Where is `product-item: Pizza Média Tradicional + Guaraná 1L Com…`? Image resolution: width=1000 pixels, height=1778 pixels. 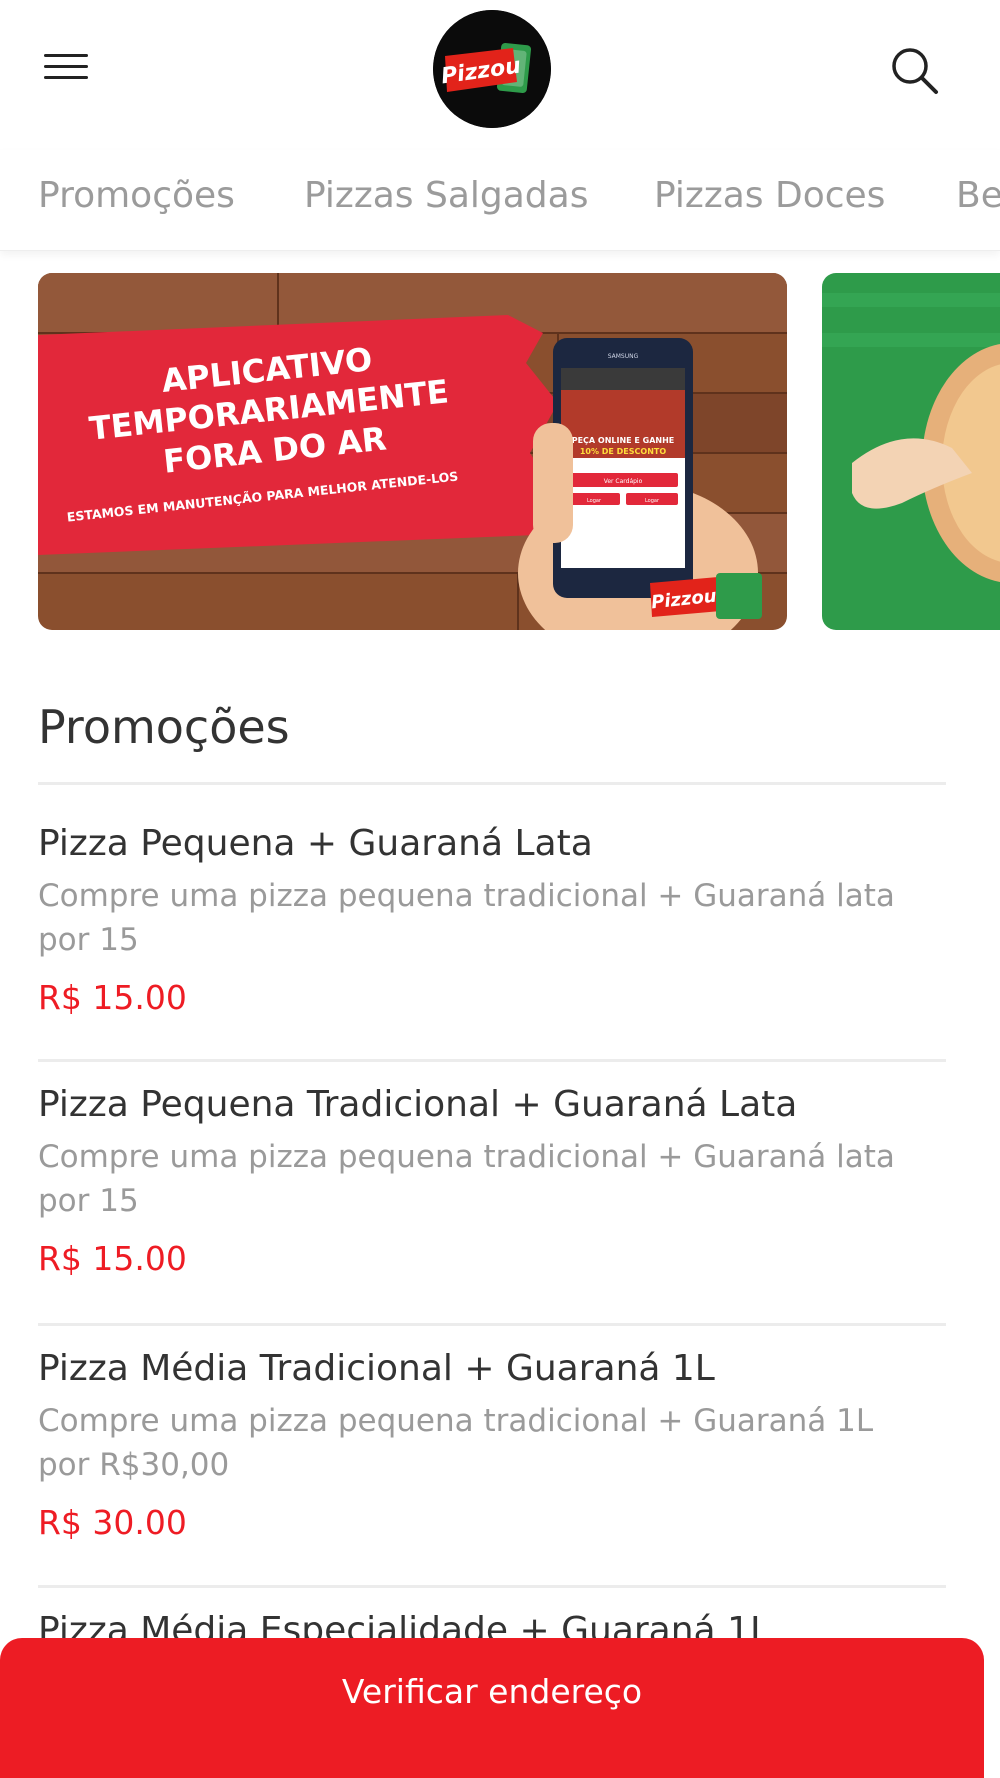 product-item: Pizza Média Tradicional + Guaraná 1L Com… is located at coordinates (492, 1445).